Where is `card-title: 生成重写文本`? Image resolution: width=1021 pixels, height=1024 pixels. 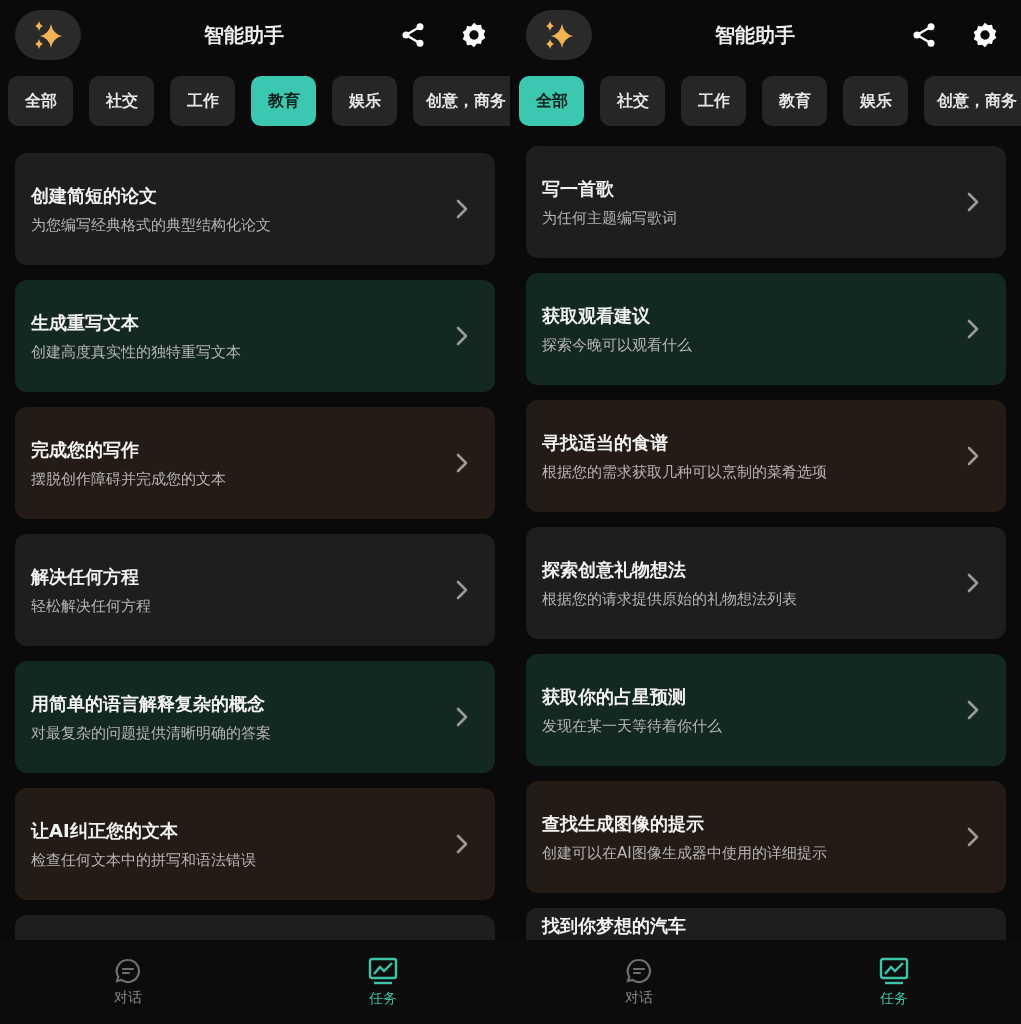
card-title: 生成重写文本 is located at coordinates (85, 322).